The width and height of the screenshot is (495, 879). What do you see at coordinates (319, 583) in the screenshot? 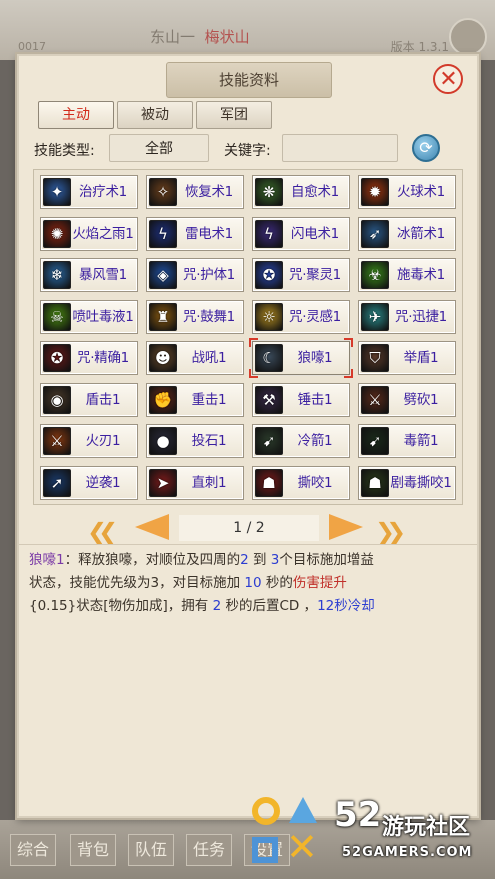
I see `desc-effect: 伤害提升` at bounding box center [319, 583].